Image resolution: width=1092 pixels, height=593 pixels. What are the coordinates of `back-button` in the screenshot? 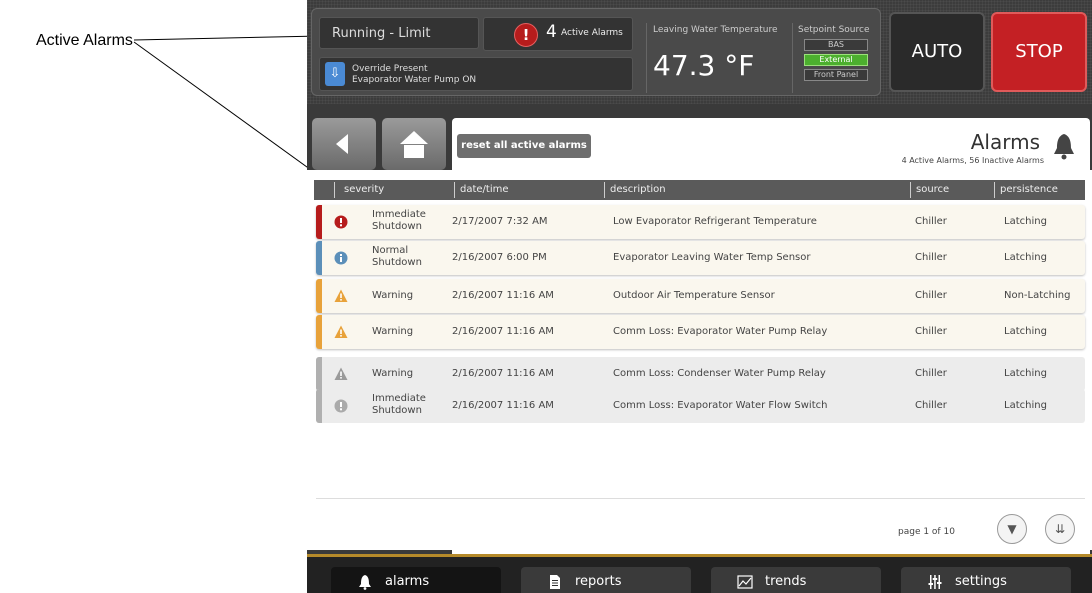 It's located at (344, 144).